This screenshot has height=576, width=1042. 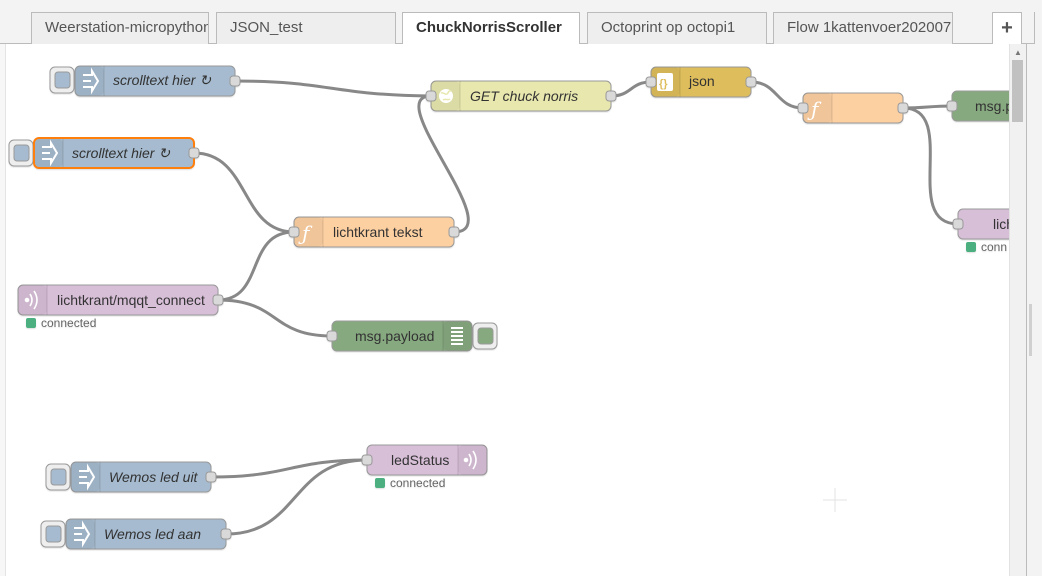 I want to click on inject-node-wemos-led-uit: Wemos led uit, so click(x=131, y=477).